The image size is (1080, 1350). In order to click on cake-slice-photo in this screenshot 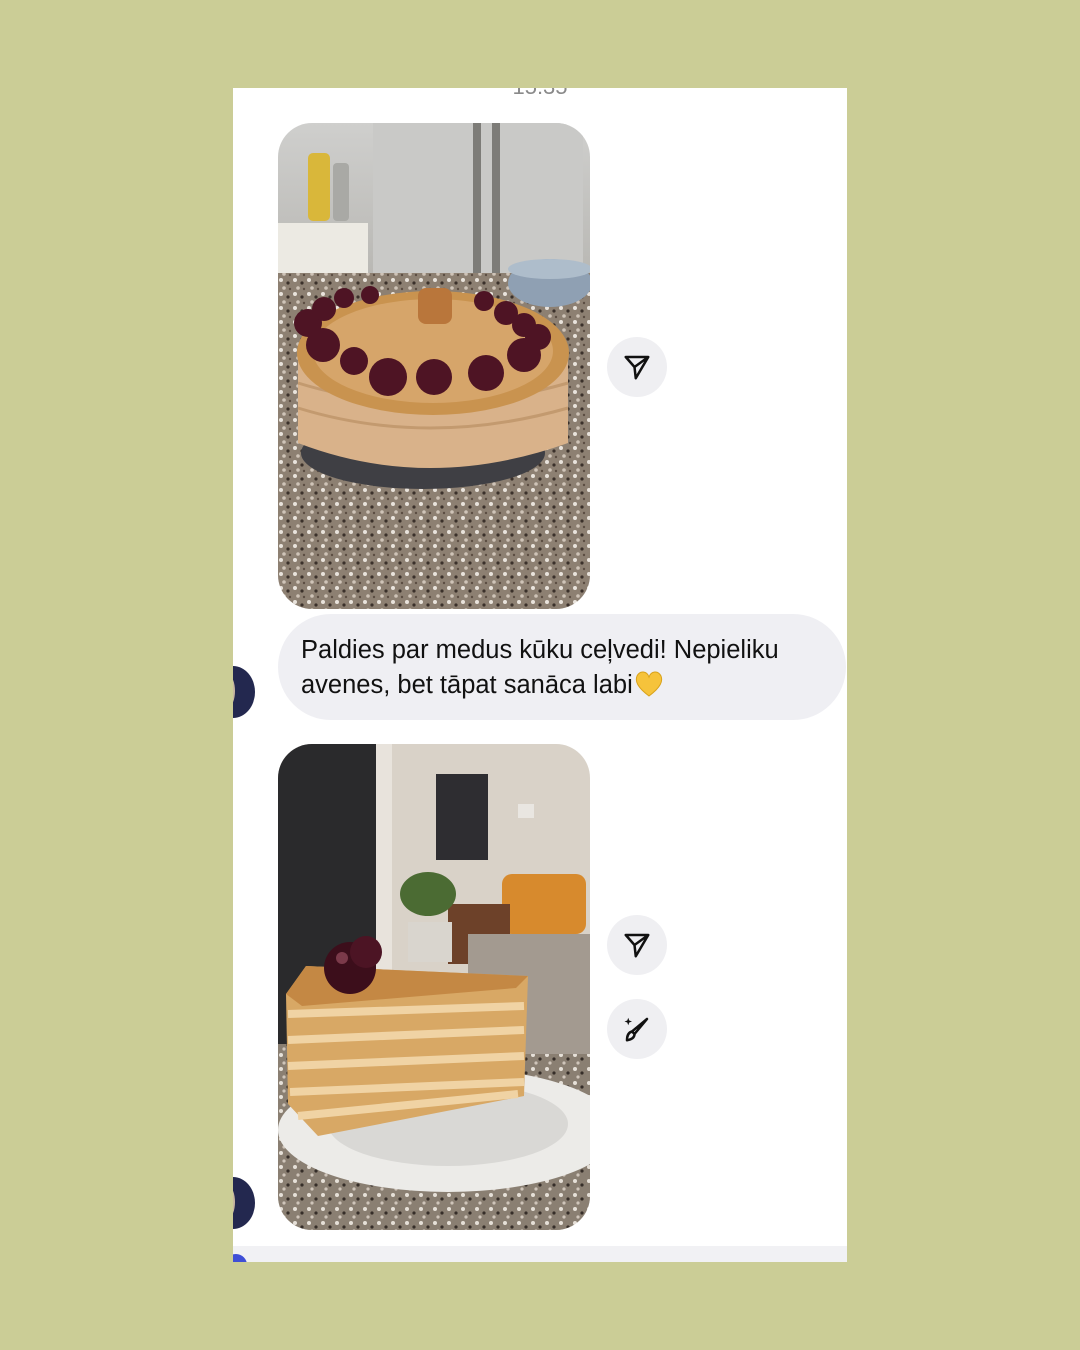, I will do `click(434, 987)`.